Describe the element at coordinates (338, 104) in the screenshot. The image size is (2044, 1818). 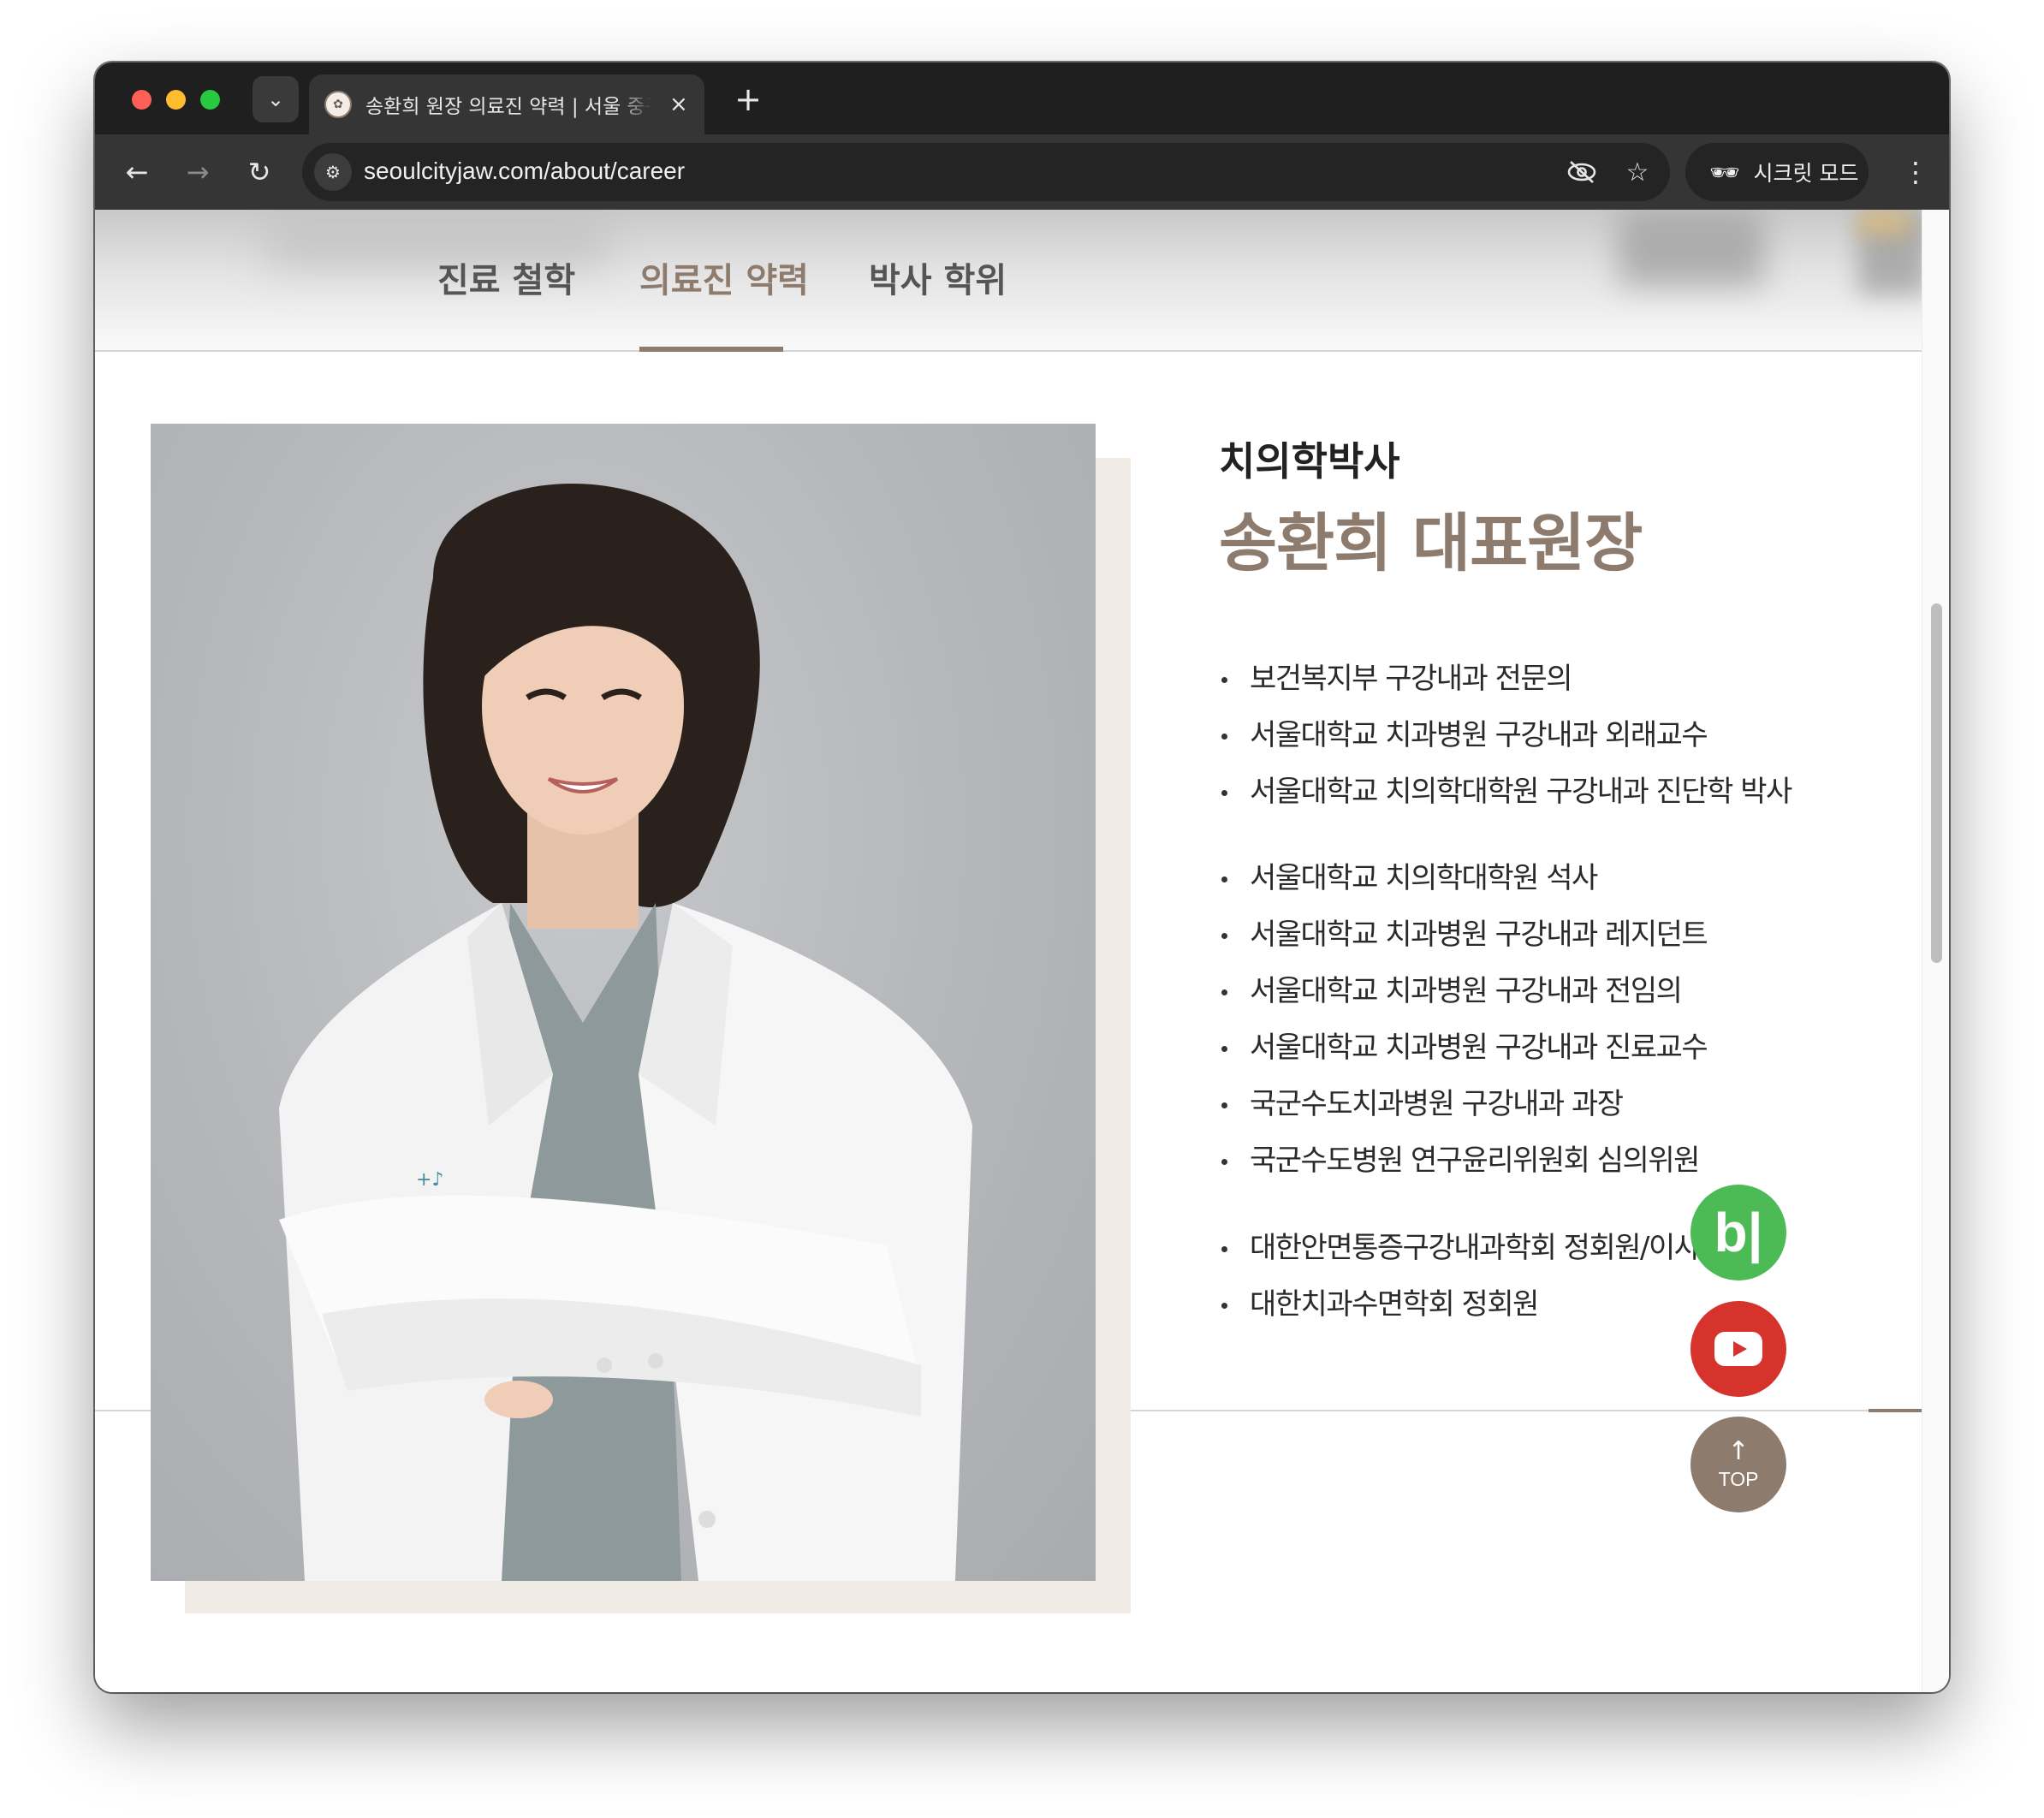
I see `site-favicon-icon: ✿` at that location.